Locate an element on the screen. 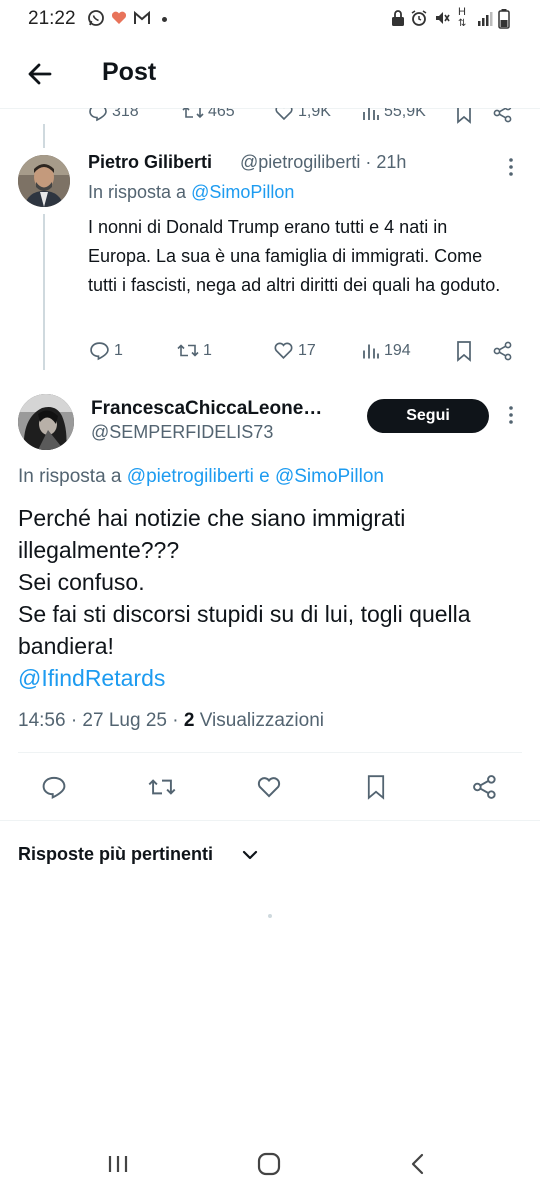 The width and height of the screenshot is (540, 1200). views-icon is located at coordinates (371, 114).